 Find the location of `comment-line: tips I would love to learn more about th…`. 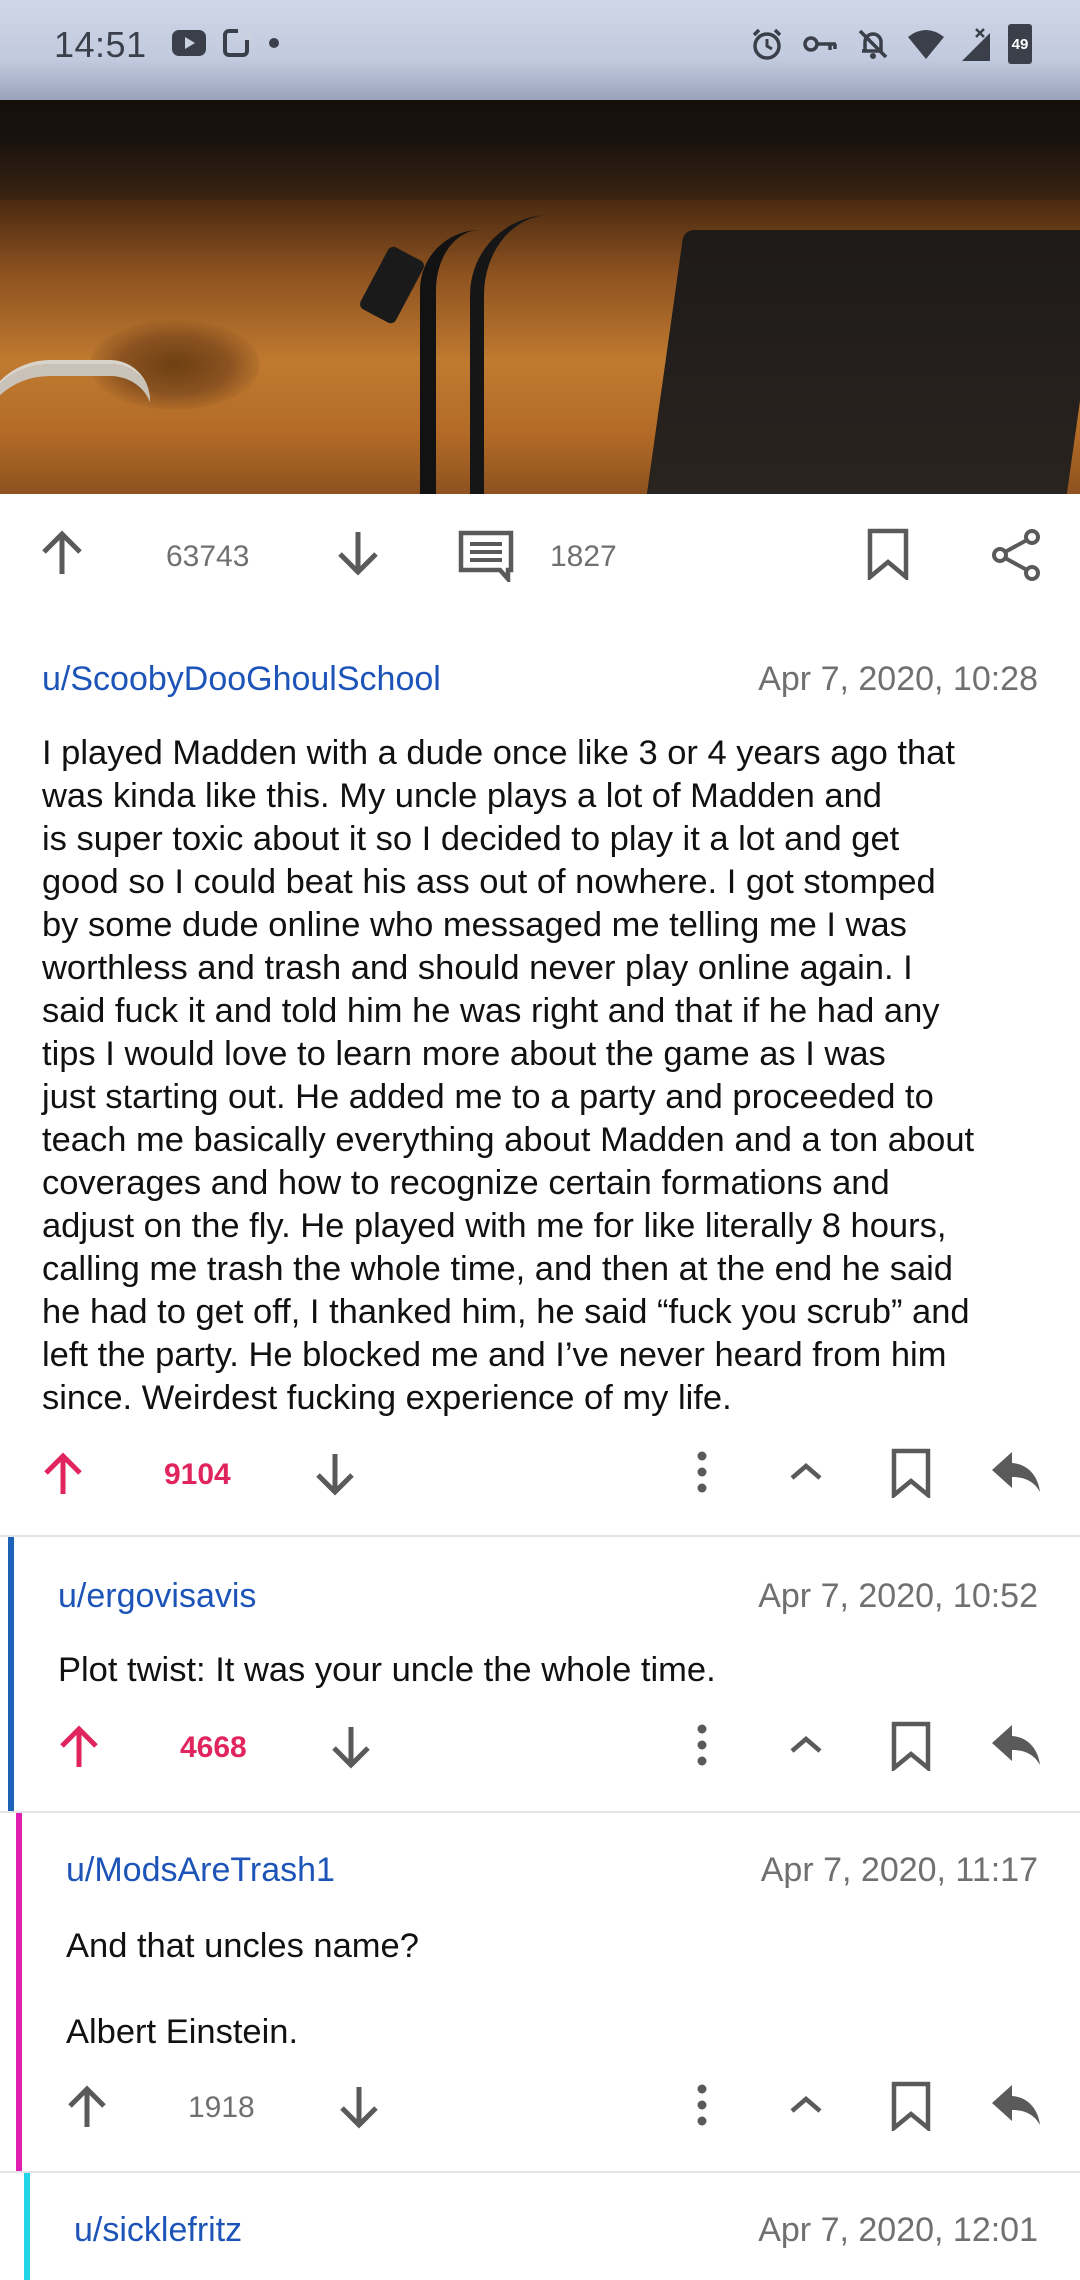

comment-line: tips I would love to learn more about th… is located at coordinates (464, 1054).